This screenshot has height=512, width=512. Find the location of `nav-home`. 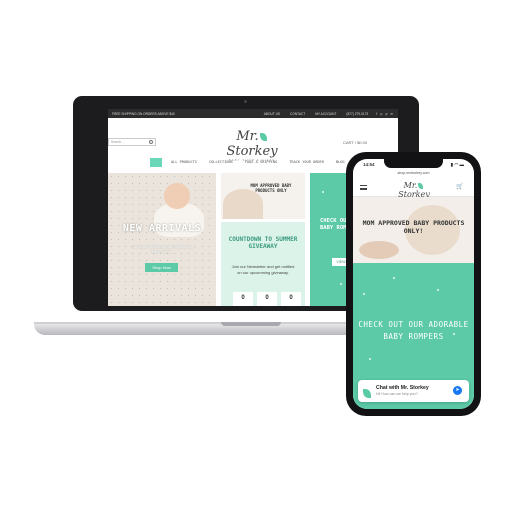

nav-home is located at coordinates (156, 162).